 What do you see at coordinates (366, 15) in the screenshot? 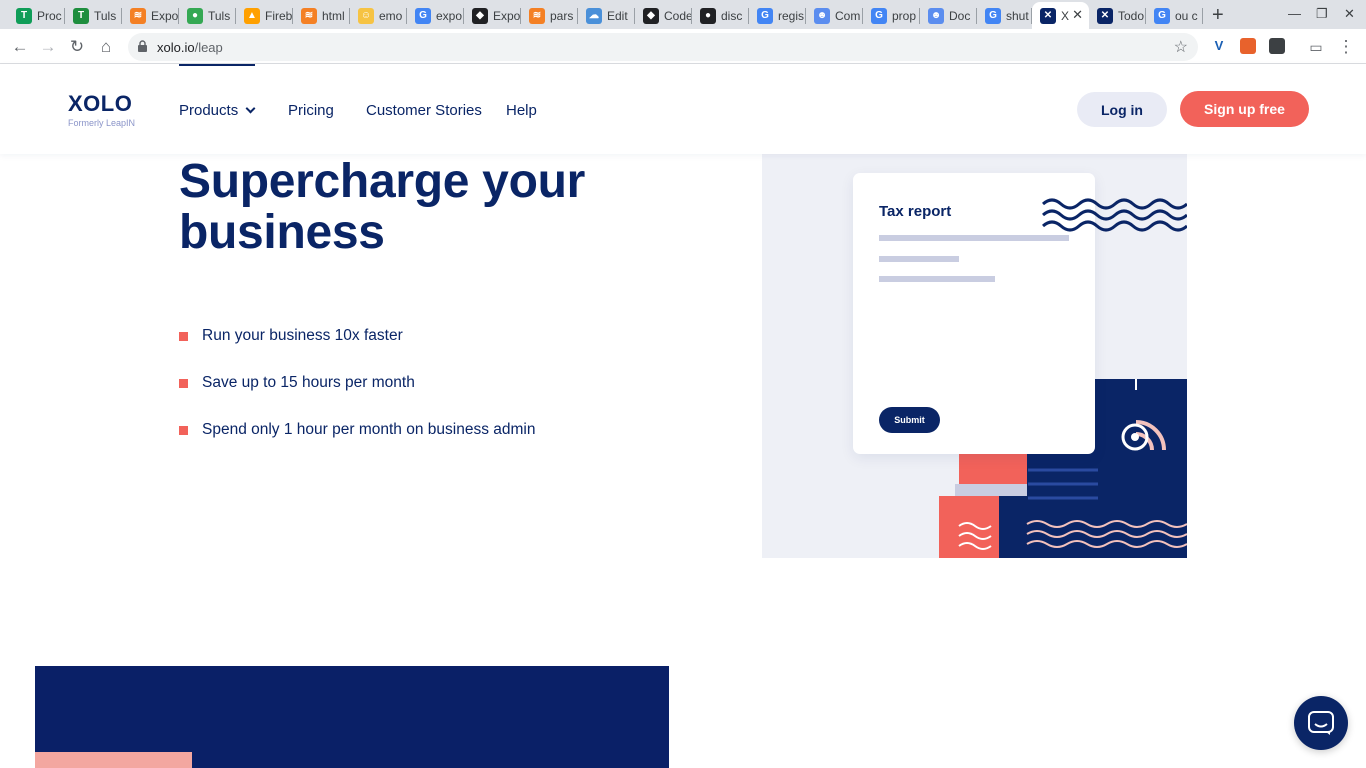
I see `emoji-icon: ☺` at bounding box center [366, 15].